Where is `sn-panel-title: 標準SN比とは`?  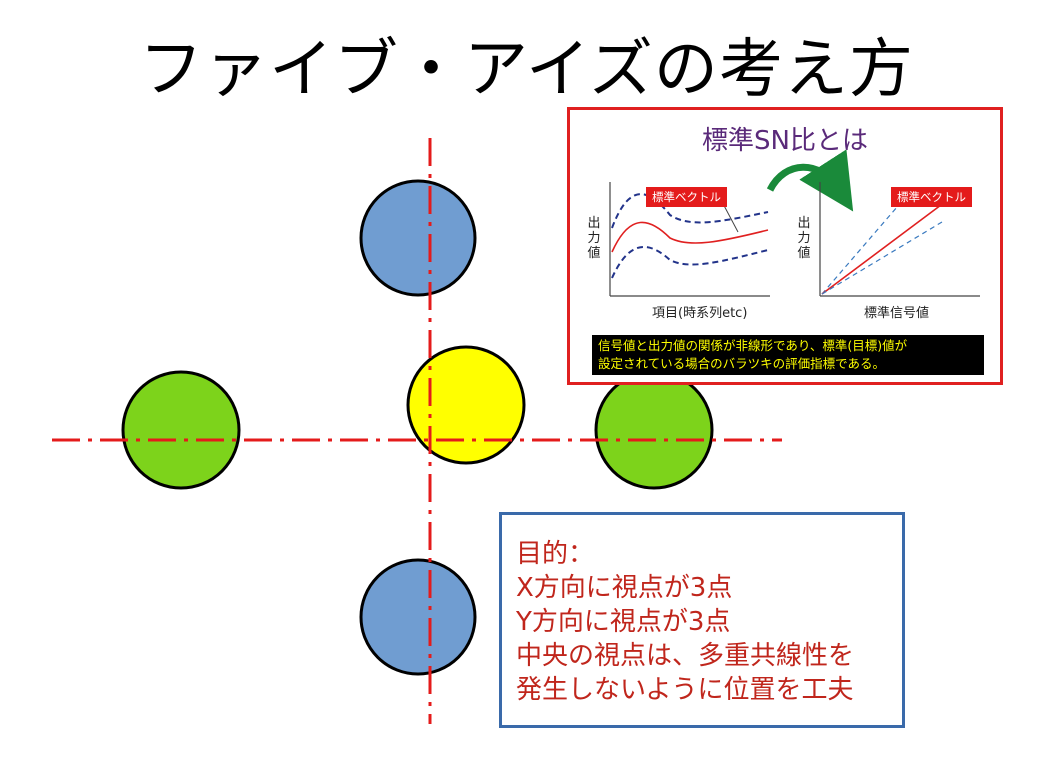 sn-panel-title: 標準SN比とは is located at coordinates (785, 141).